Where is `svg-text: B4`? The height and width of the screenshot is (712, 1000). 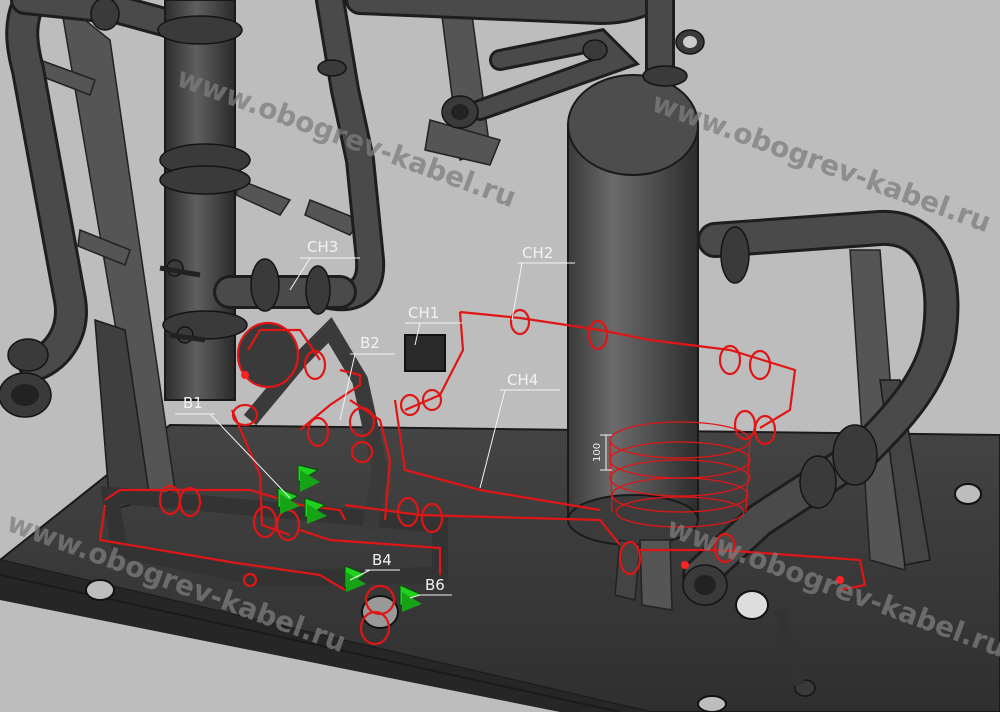
svg-text: B4 is located at coordinates (382, 560).